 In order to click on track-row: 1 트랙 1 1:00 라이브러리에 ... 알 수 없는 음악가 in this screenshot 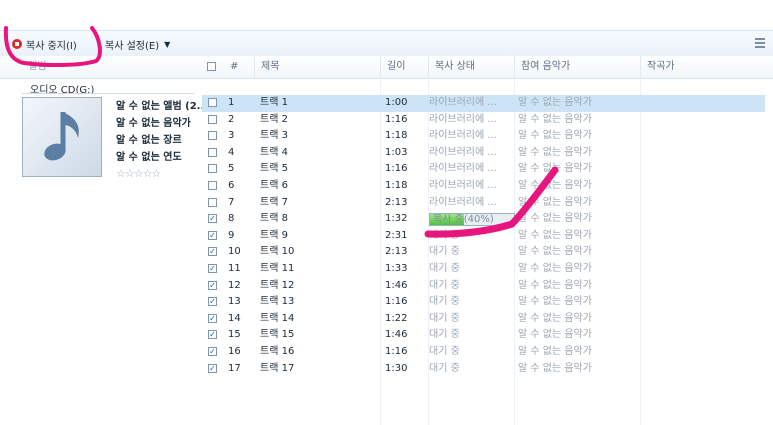, I will do `click(483, 103)`.